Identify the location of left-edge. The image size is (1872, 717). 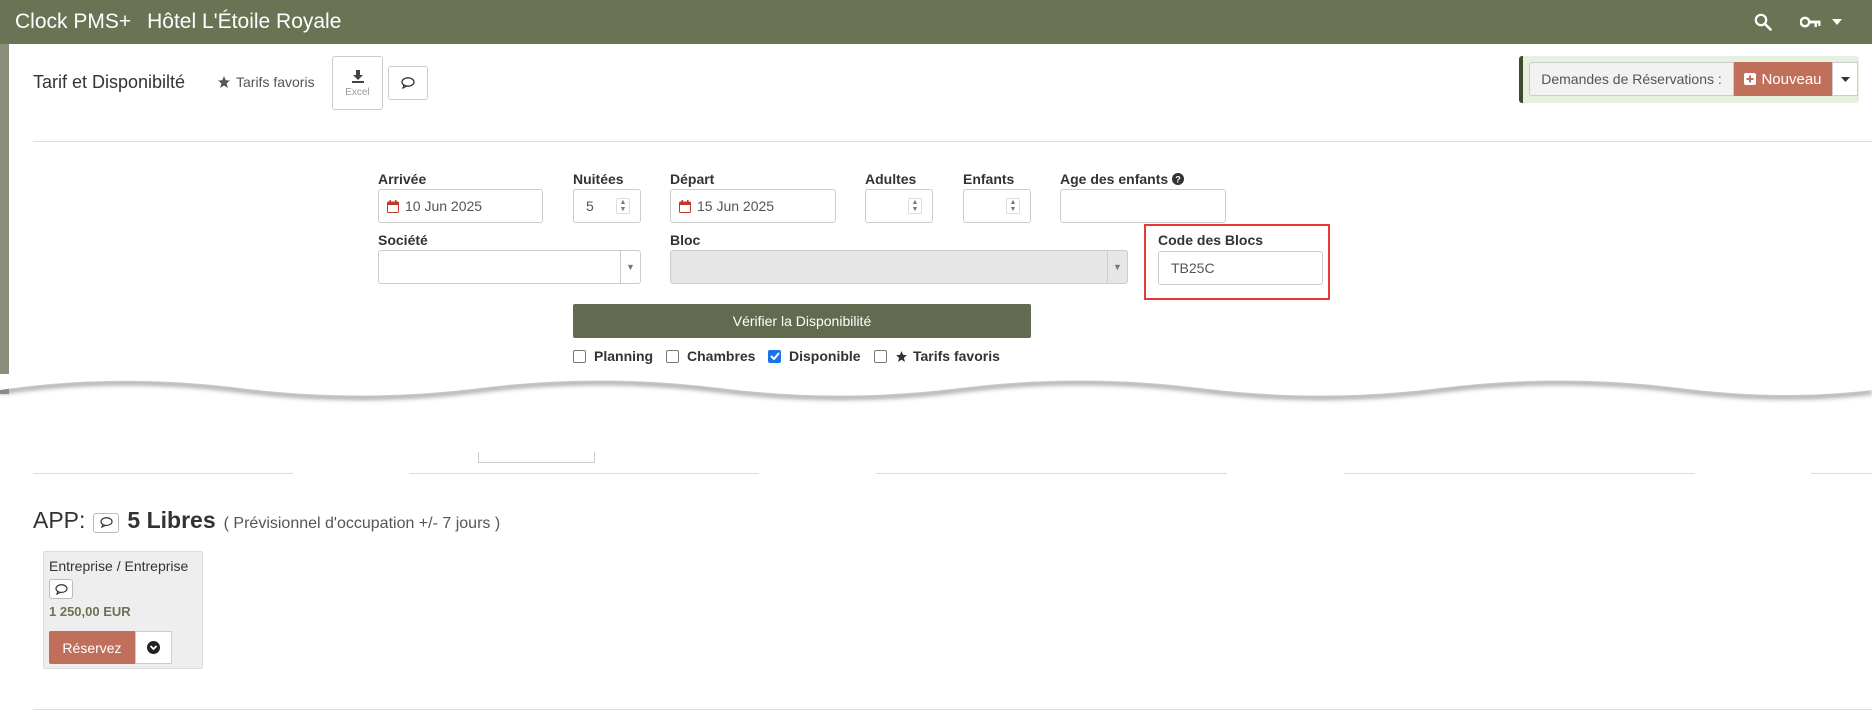
(4, 219).